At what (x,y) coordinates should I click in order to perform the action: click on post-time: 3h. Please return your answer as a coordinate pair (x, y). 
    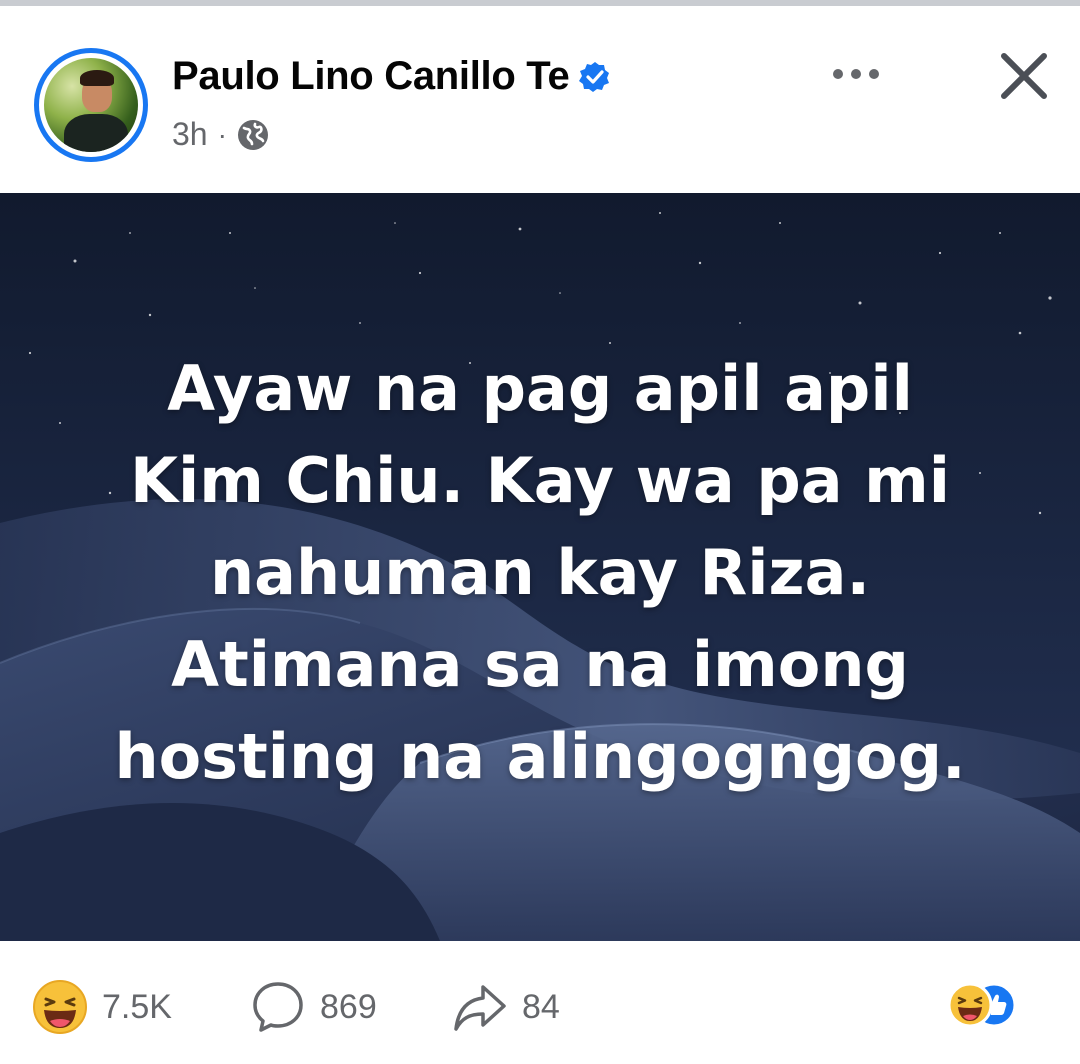
    Looking at the image, I should click on (190, 134).